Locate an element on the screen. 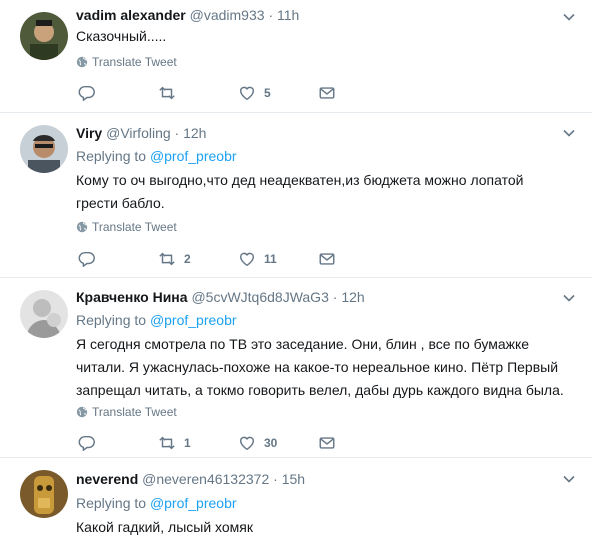  tweet-header: neverend @neveren46132372 · 15h is located at coordinates (190, 479).